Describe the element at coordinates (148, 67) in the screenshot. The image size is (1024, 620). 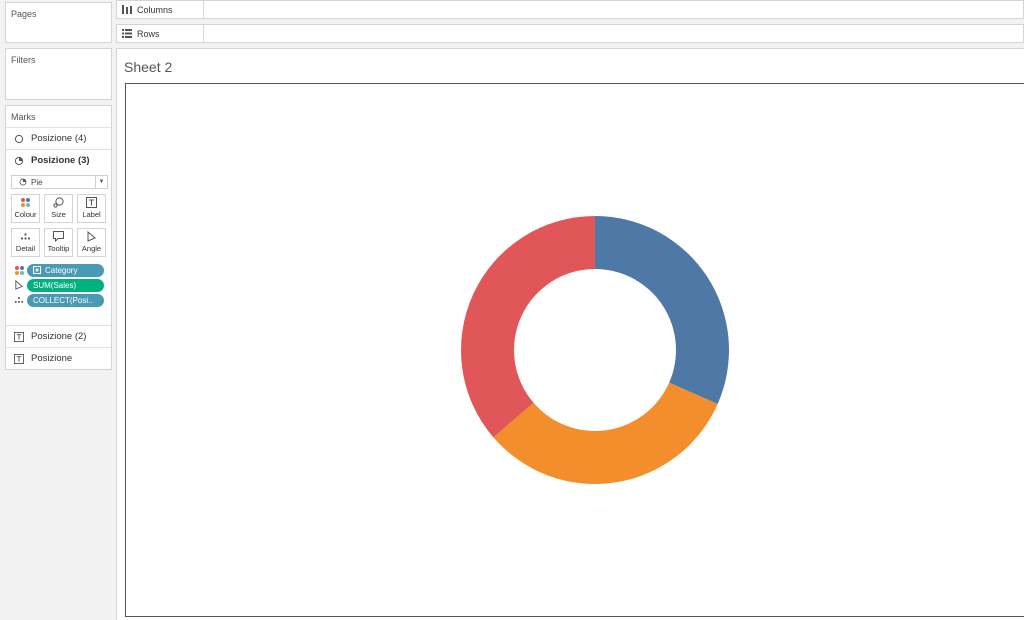
I see `sheet-title: Sheet 2` at that location.